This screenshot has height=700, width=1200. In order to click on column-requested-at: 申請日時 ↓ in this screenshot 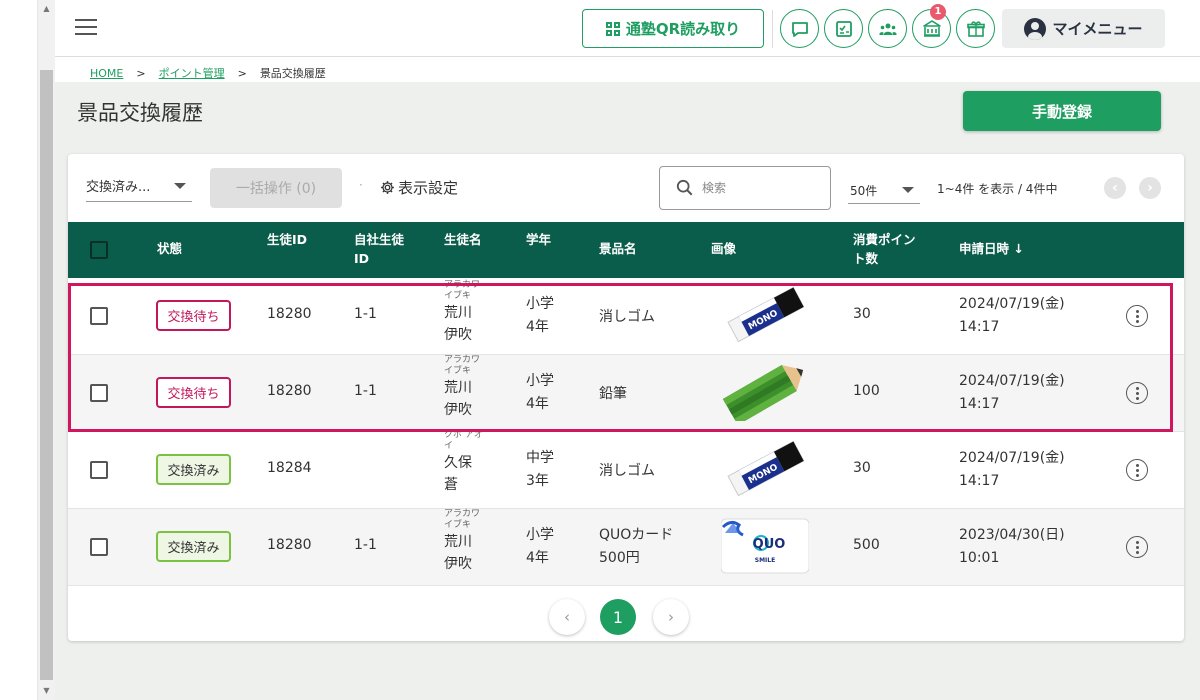, I will do `click(991, 248)`.